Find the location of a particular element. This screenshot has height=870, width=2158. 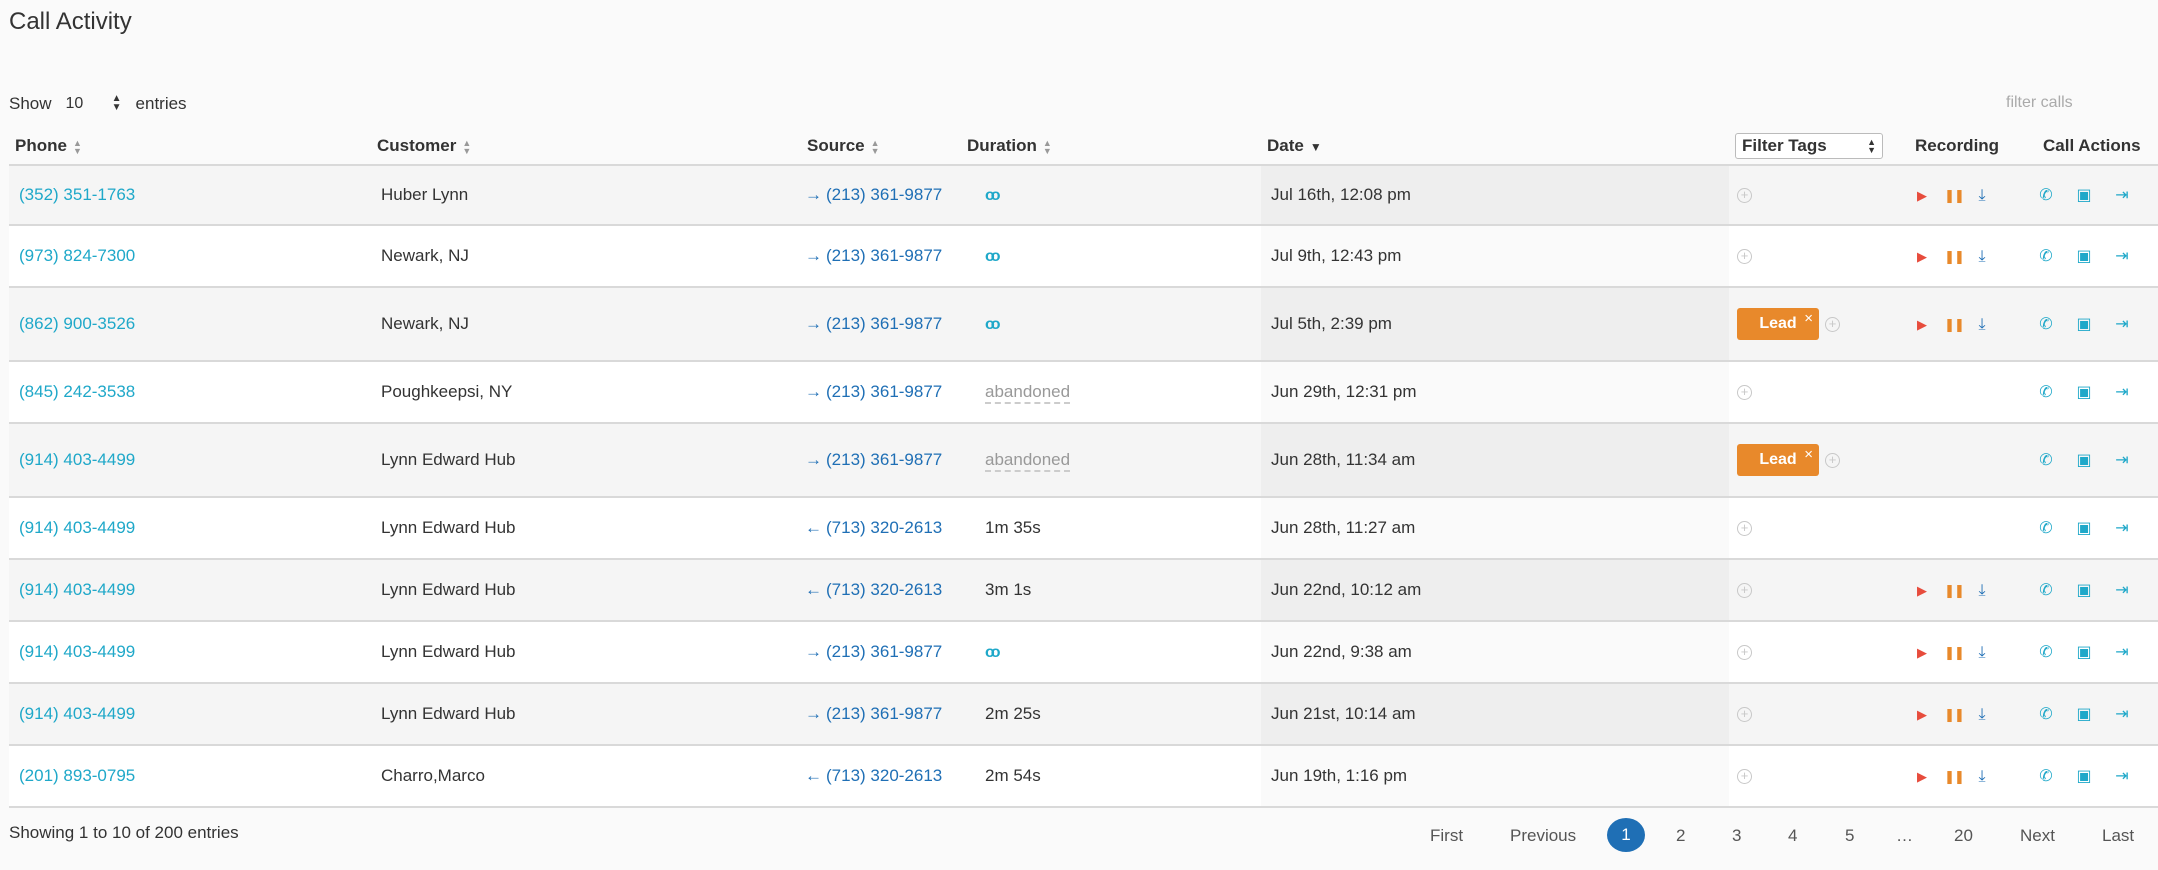

entries-select: 10 ▲ ▼ is located at coordinates (93, 104).